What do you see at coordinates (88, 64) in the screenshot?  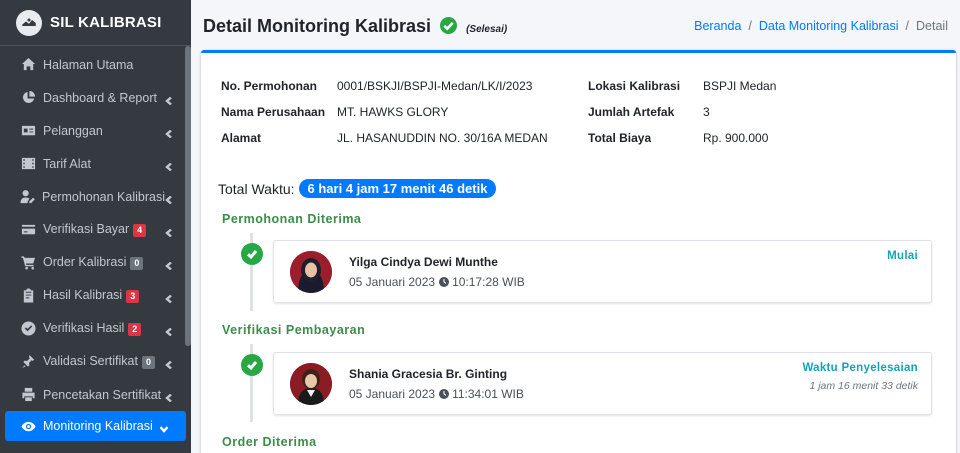 I see `sidebar-item-label: Halaman Utama` at bounding box center [88, 64].